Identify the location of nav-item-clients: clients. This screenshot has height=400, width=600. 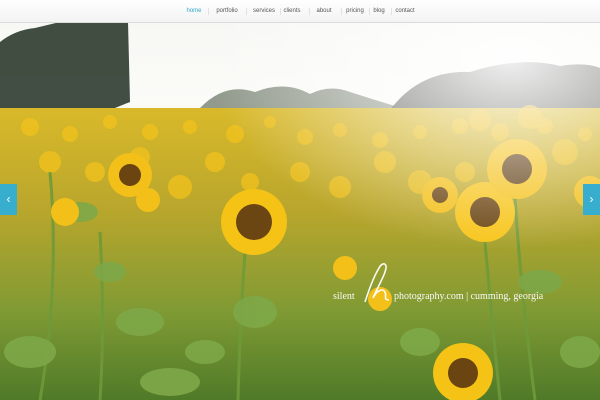
(292, 11).